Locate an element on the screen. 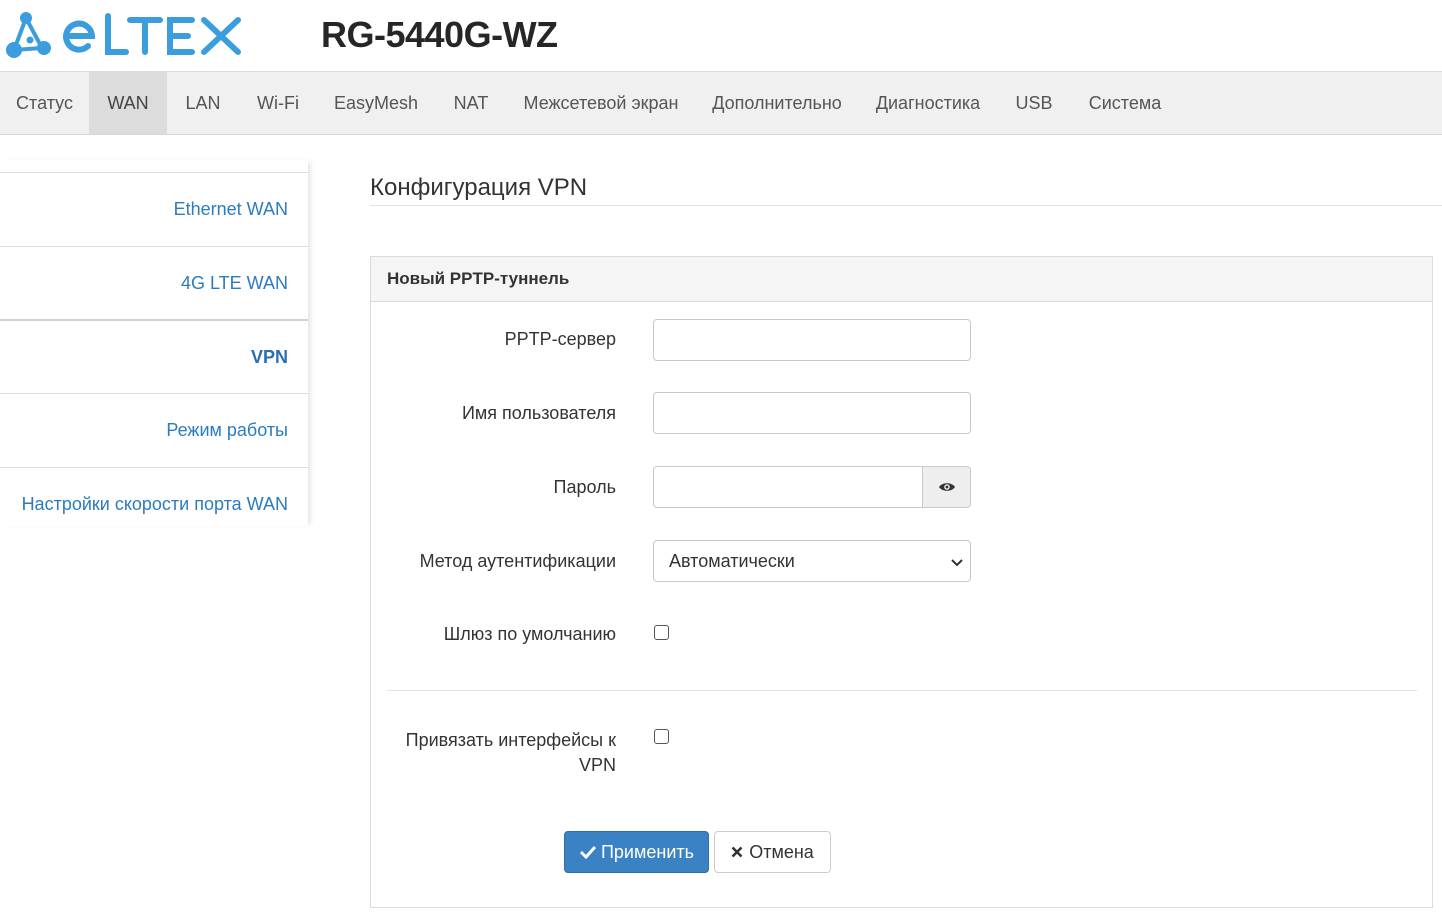  default-gateway-checkbox is located at coordinates (661, 632).